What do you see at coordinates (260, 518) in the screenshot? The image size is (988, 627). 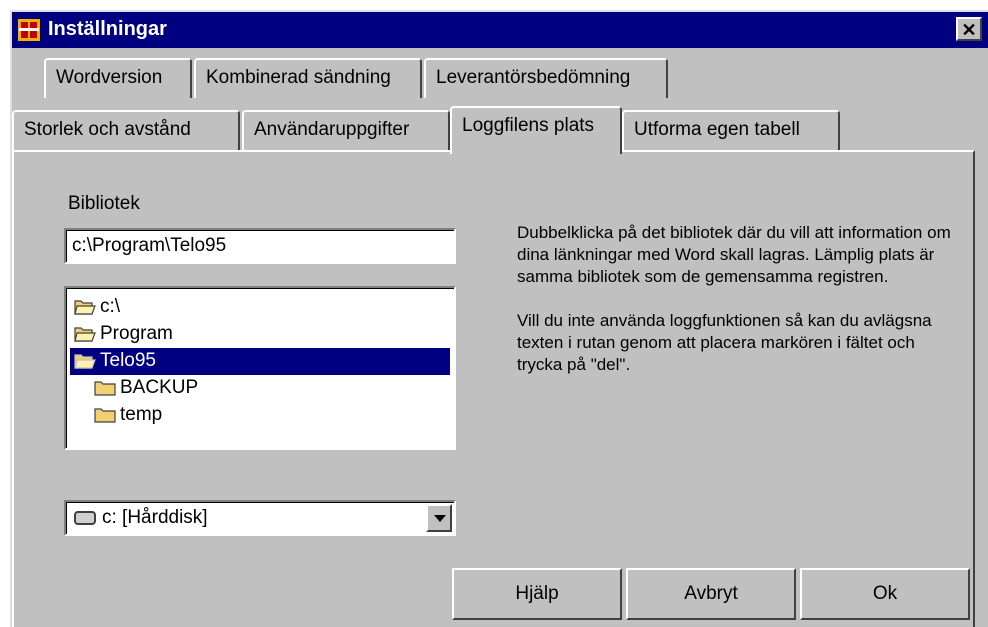 I see `drive-select: c: [Hårddisk]` at bounding box center [260, 518].